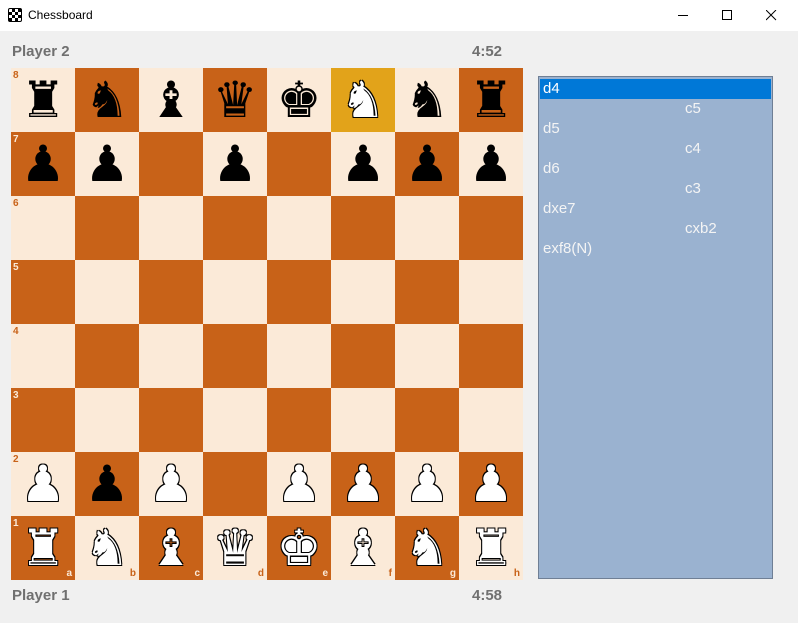  What do you see at coordinates (107, 292) in the screenshot?
I see `square-b5` at bounding box center [107, 292].